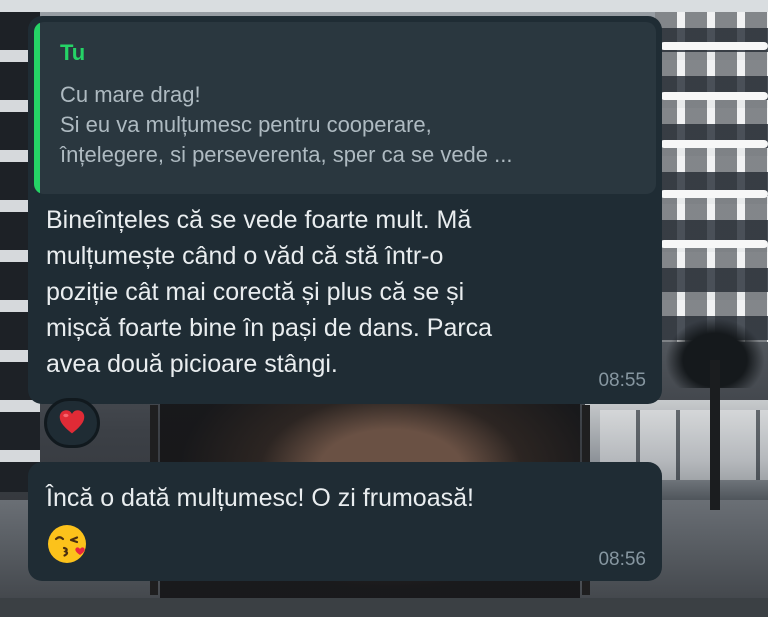 This screenshot has height=617, width=768. I want to click on wallpaper-palm-trunk, so click(715, 435).